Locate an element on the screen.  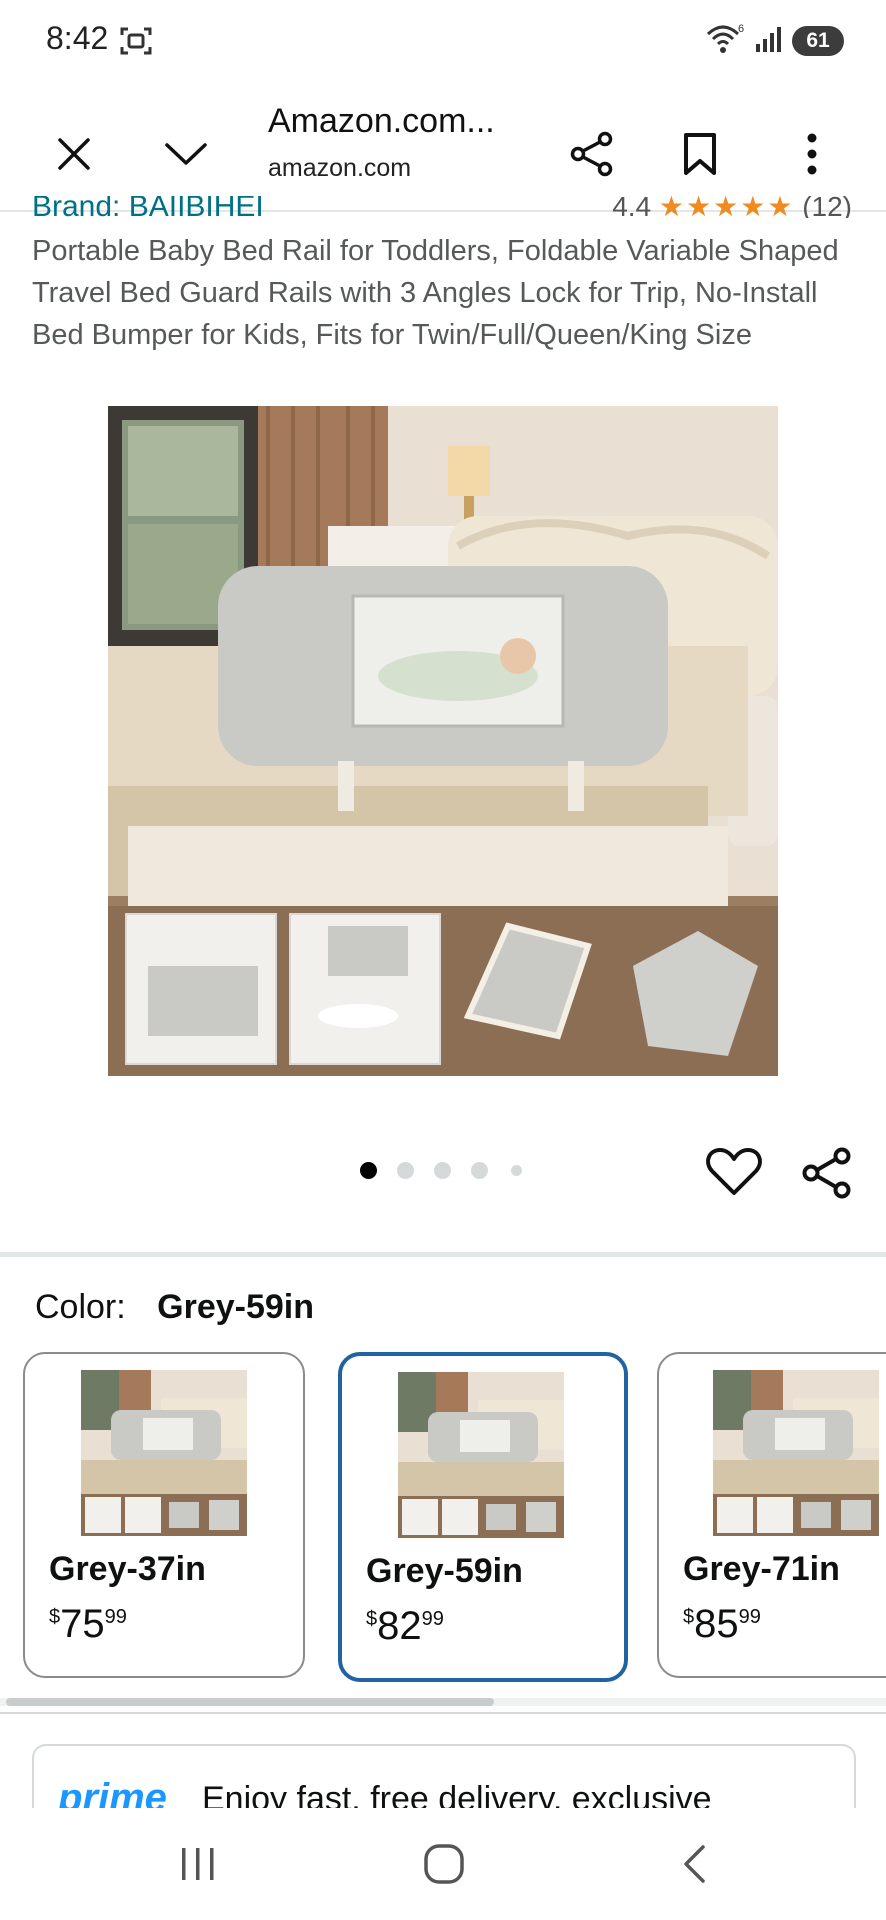
variant-price: $8299 is located at coordinates (405, 1626).